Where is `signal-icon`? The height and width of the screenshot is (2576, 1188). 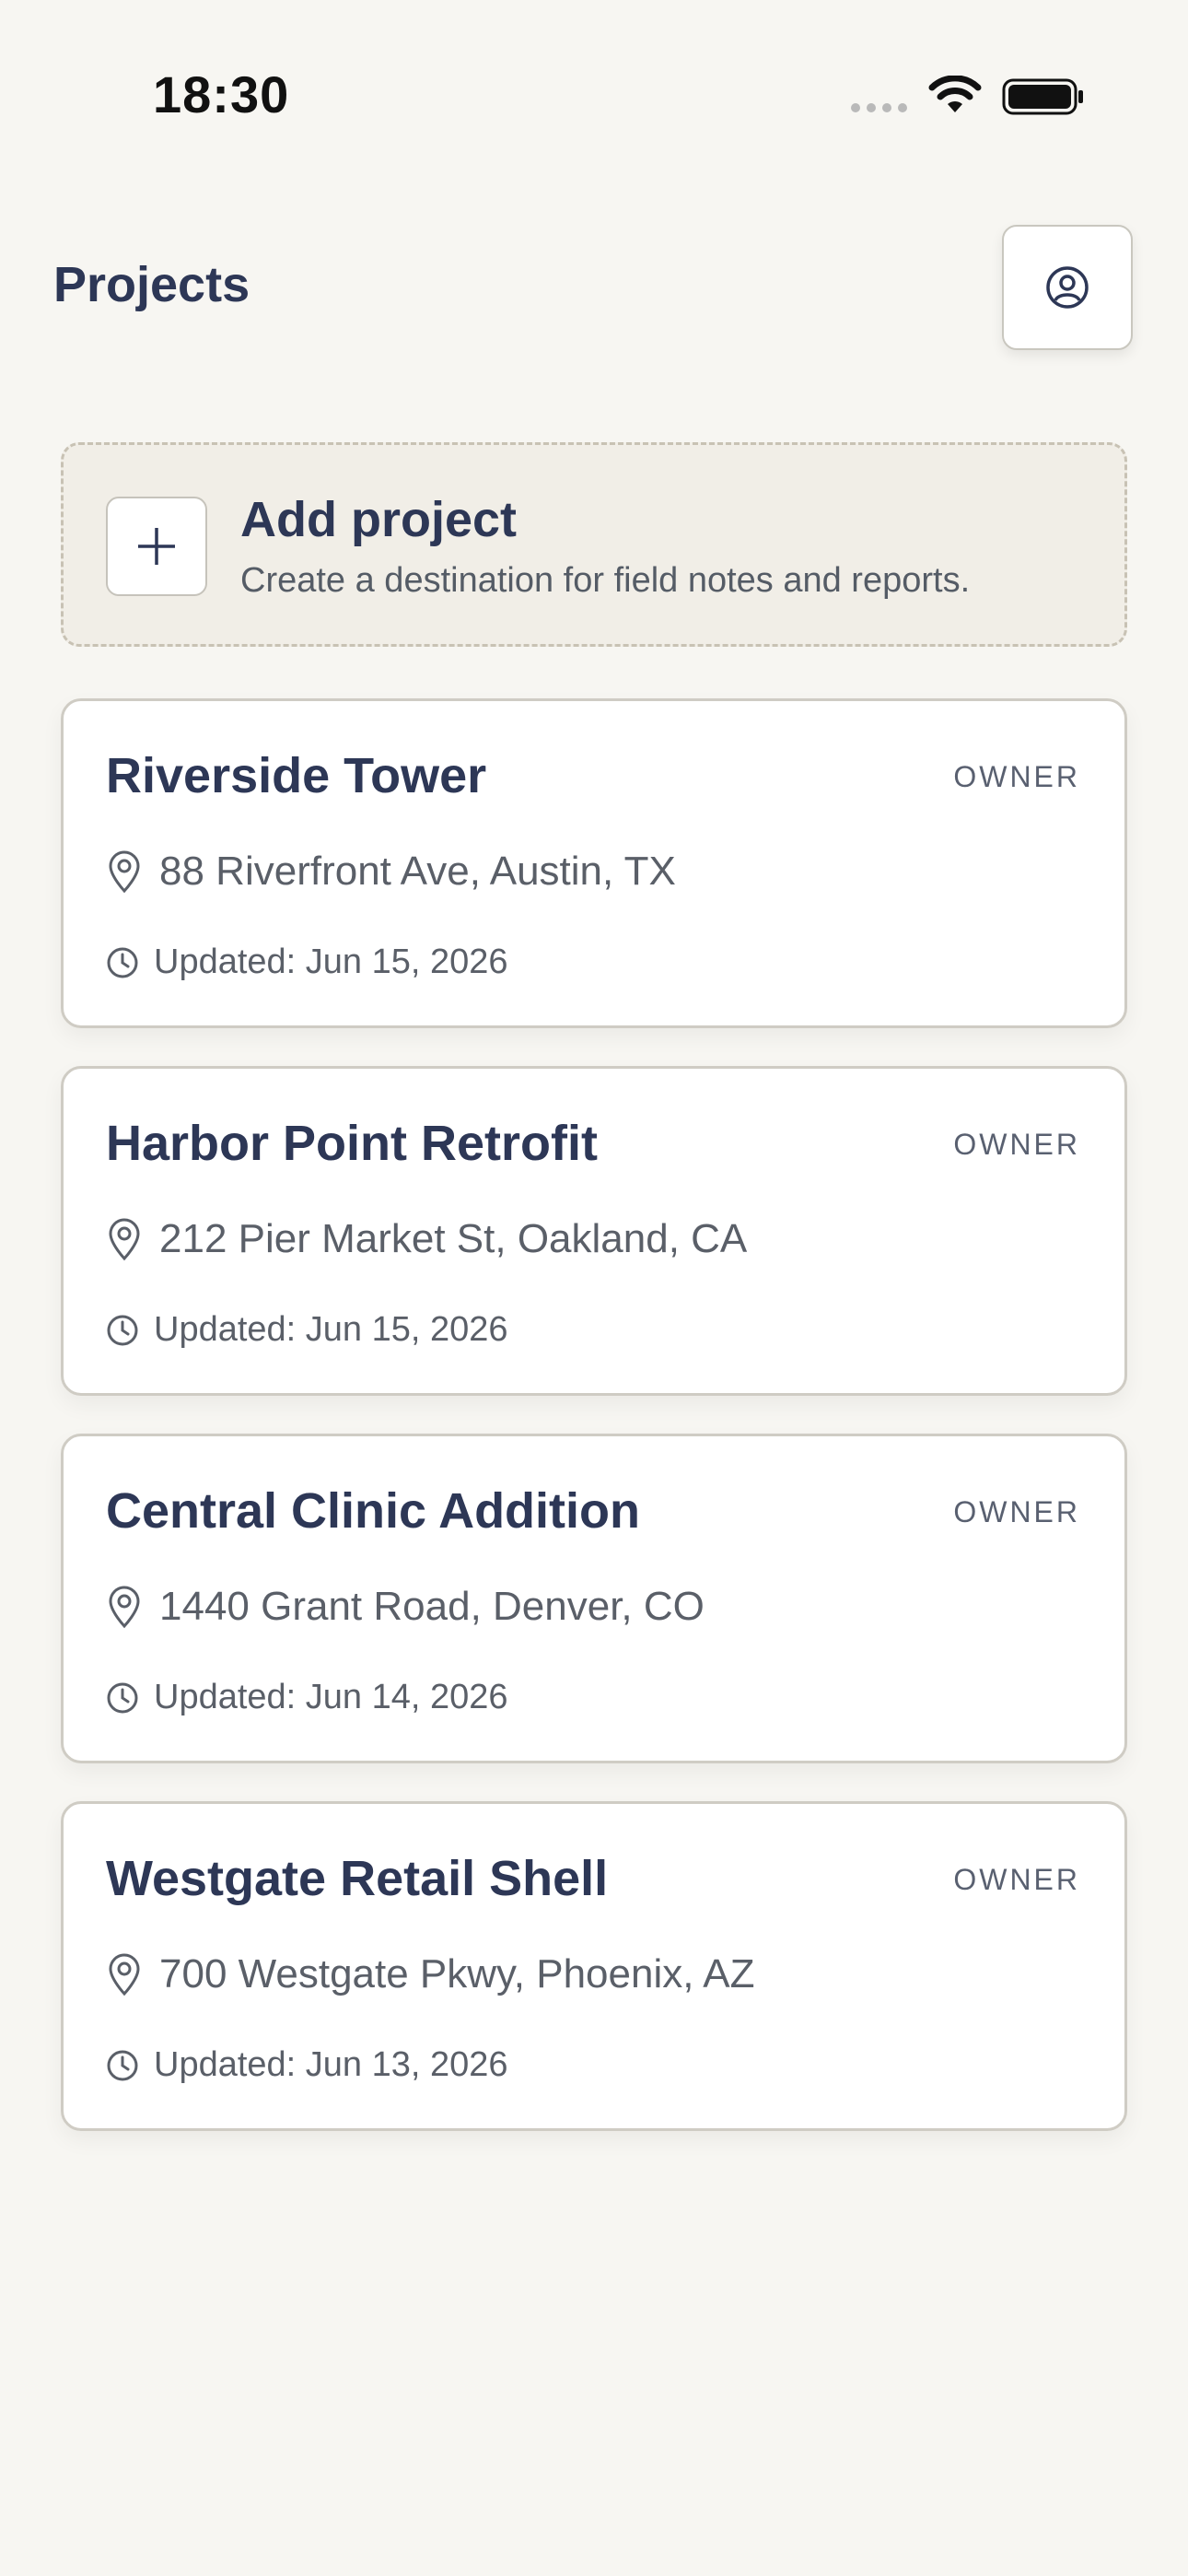 signal-icon is located at coordinates (879, 107).